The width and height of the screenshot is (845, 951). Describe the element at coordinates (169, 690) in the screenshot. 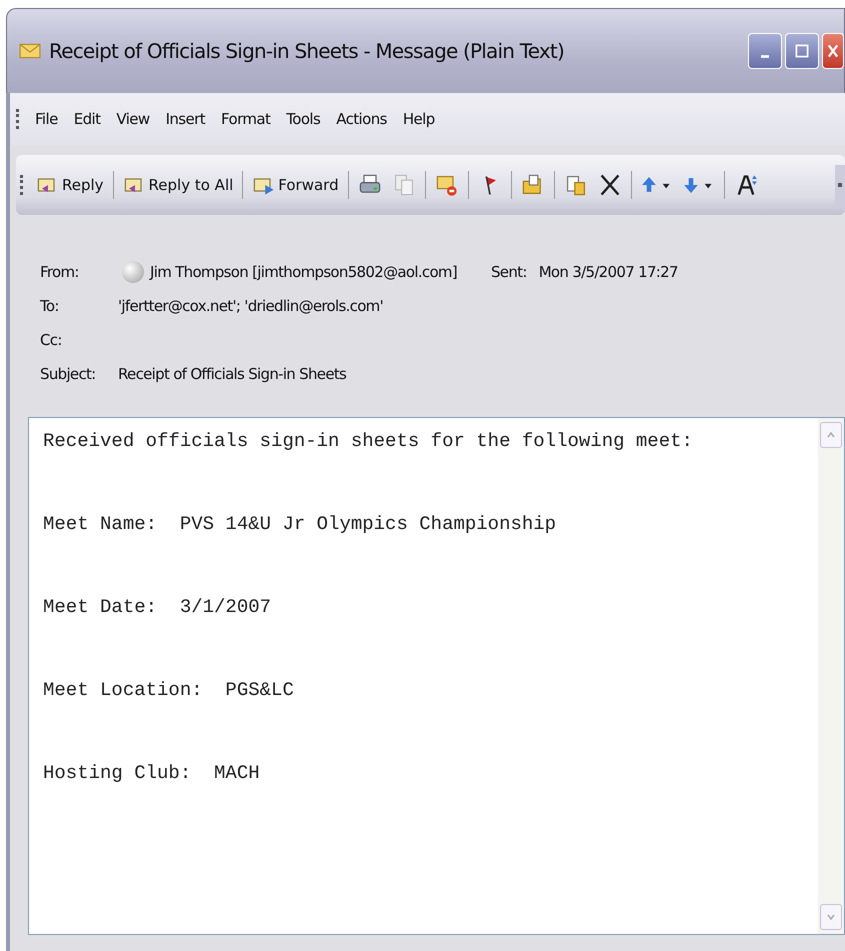

I see `body-line: Meet Location: PGS&LC` at that location.